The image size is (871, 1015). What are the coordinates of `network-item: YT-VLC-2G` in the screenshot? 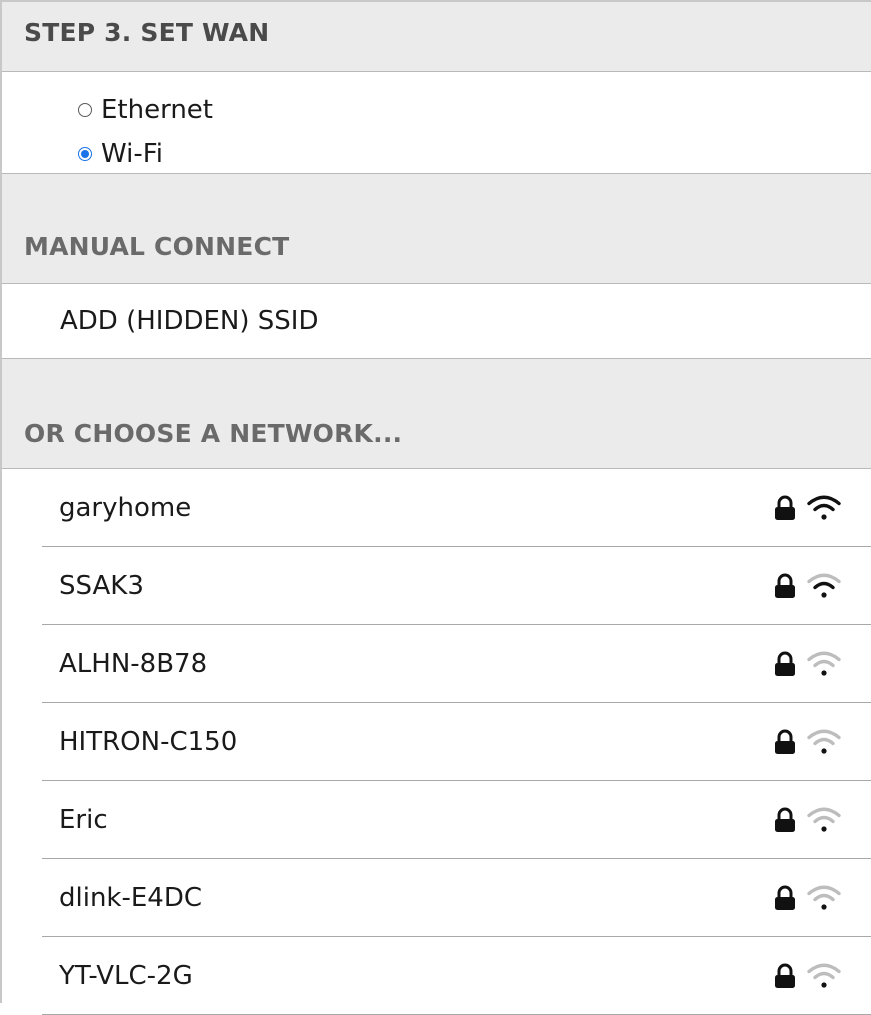 It's located at (456, 976).